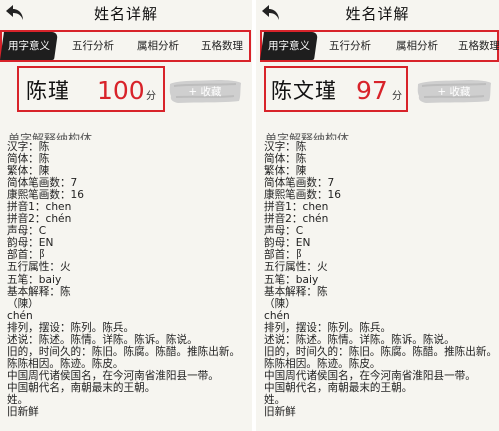 The height and width of the screenshot is (431, 499). Describe the element at coordinates (372, 90) in the screenshot. I see `score-value: 97` at that location.